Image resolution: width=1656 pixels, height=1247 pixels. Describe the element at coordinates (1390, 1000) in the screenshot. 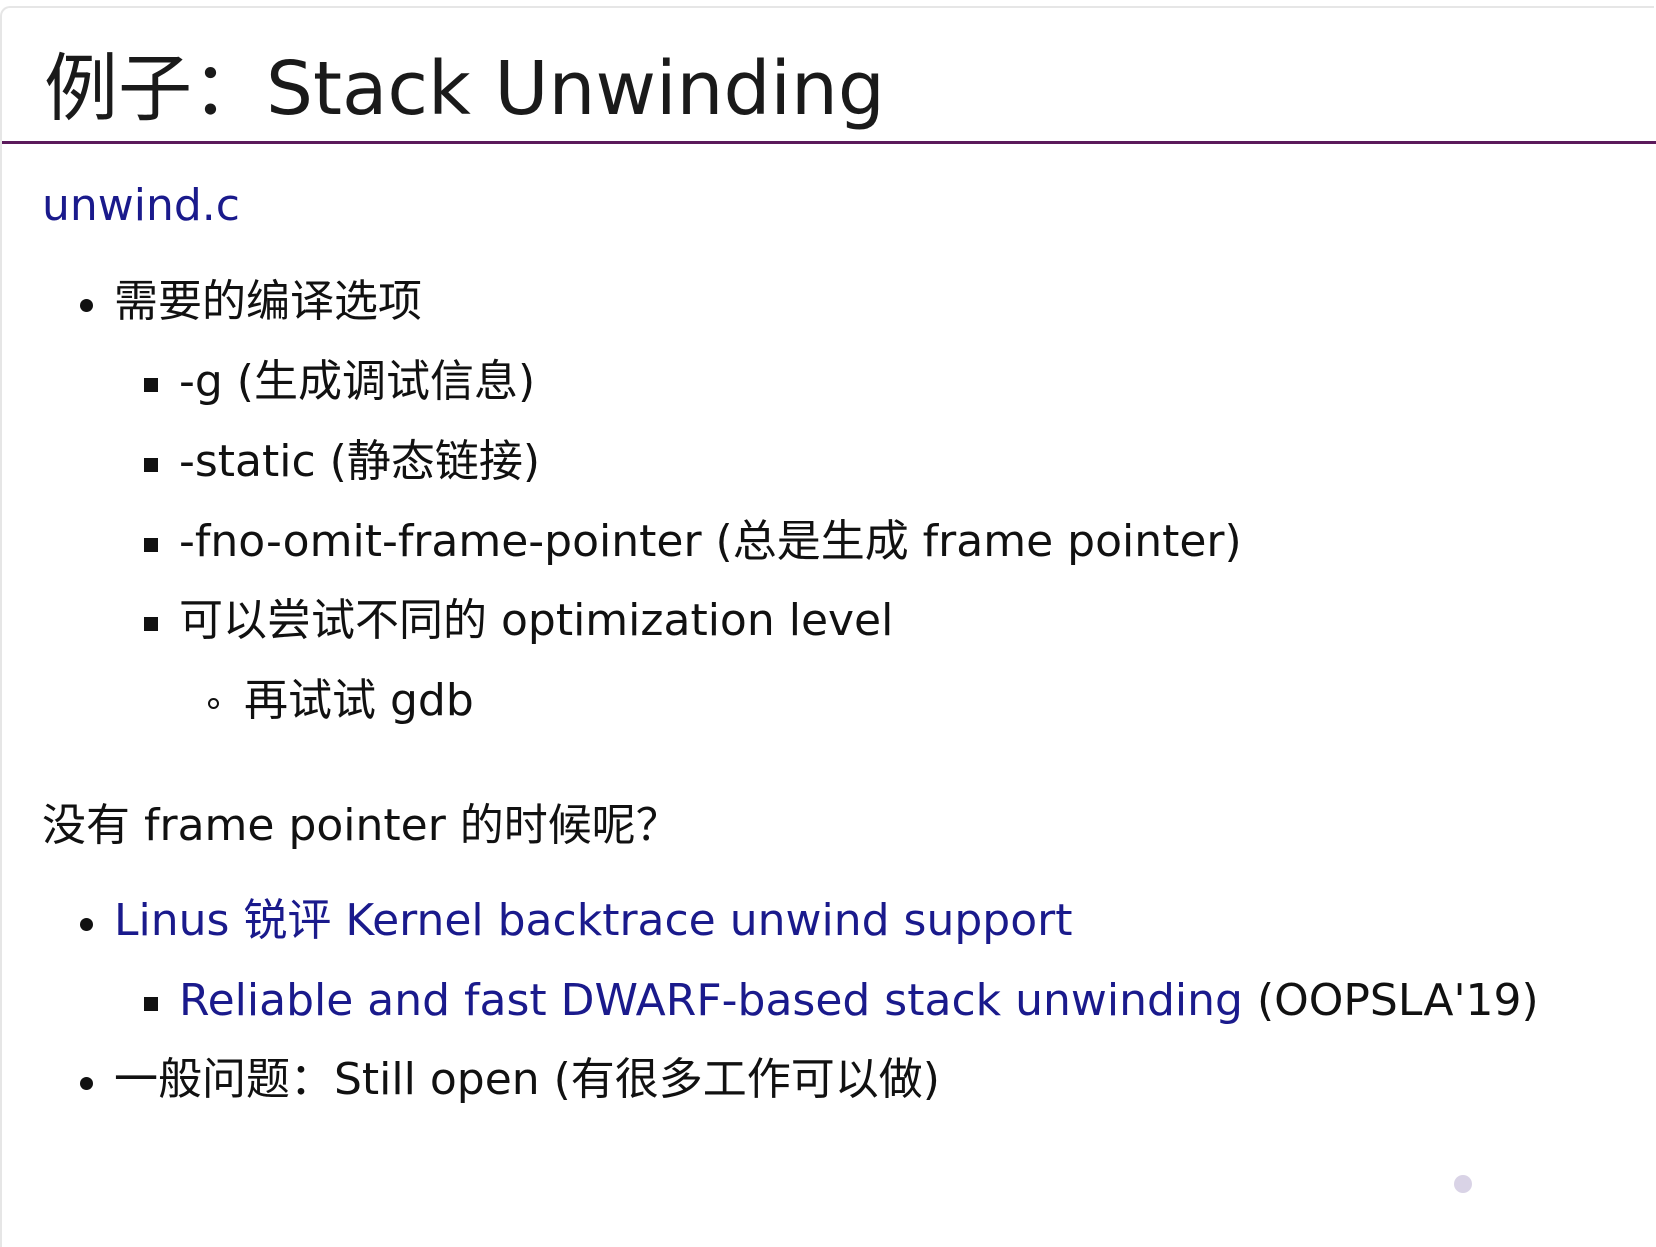

I see `paper-venue: (OOPSLA'19)` at that location.